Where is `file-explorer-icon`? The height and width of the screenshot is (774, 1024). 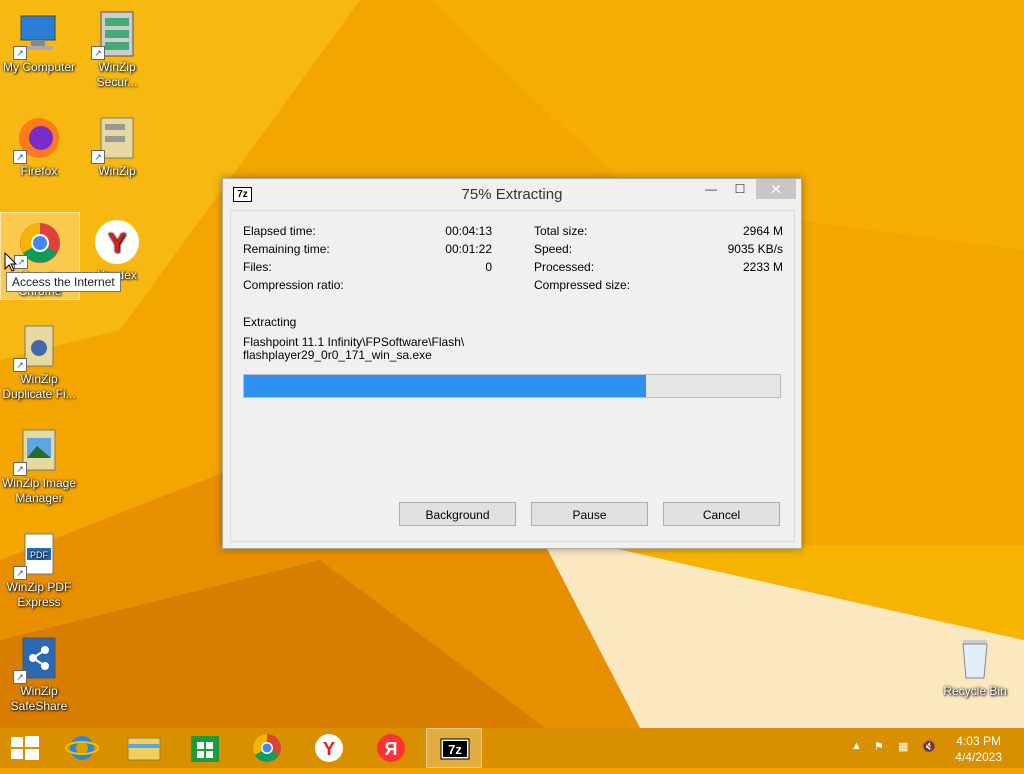 file-explorer-icon is located at coordinates (144, 749).